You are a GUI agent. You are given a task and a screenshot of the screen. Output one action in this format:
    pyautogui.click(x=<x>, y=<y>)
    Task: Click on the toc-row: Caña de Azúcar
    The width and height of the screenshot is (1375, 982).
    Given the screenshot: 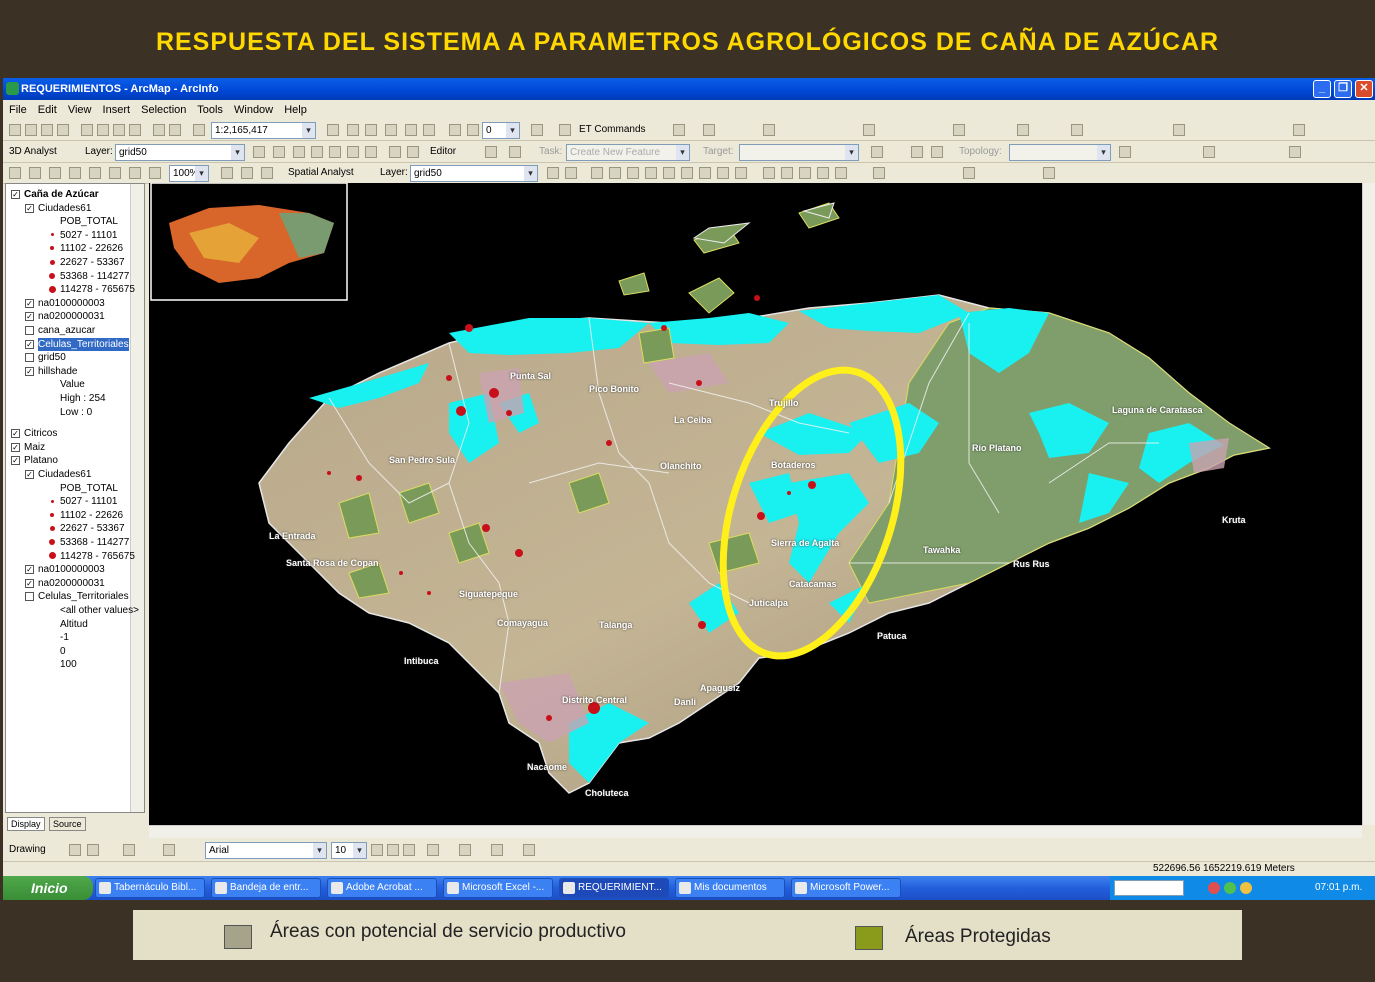 What is the action you would take?
    pyautogui.click(x=61, y=194)
    